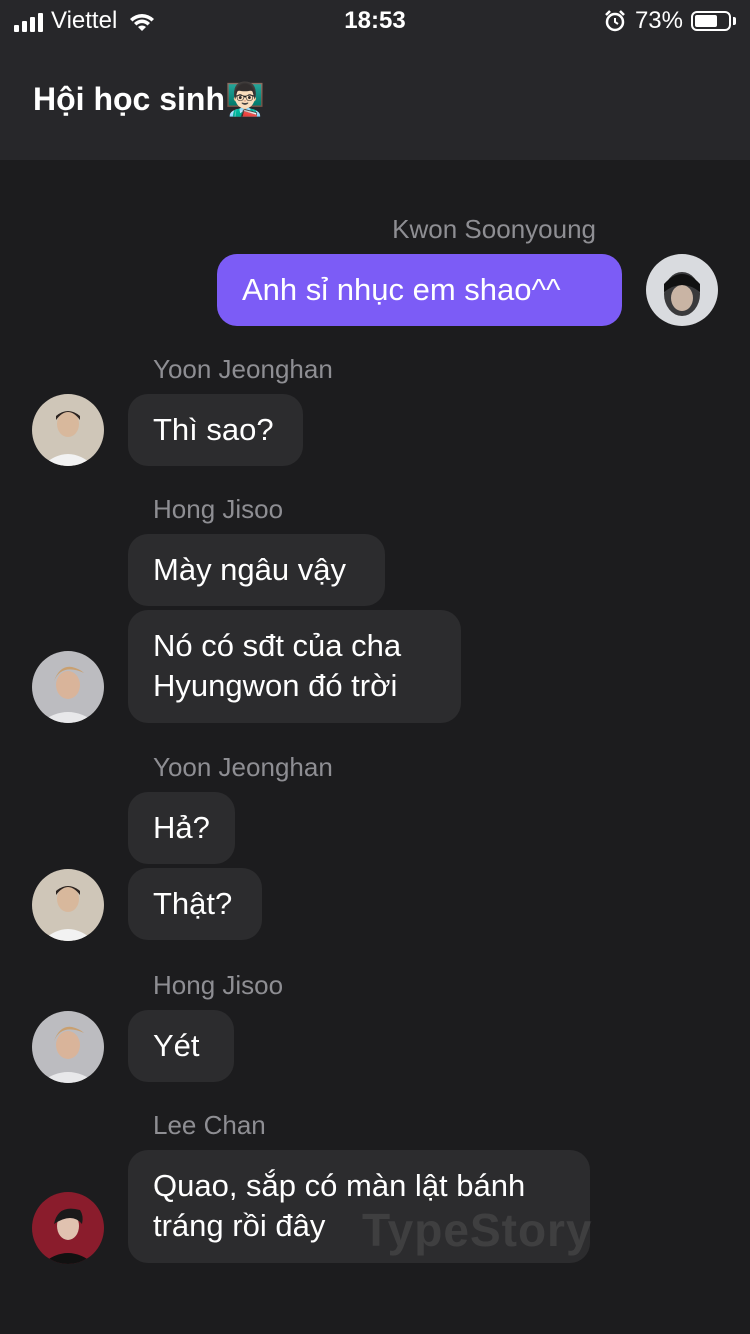 The image size is (750, 1334). Describe the element at coordinates (209, 1125) in the screenshot. I see `sender-name: Lee Chan` at that location.